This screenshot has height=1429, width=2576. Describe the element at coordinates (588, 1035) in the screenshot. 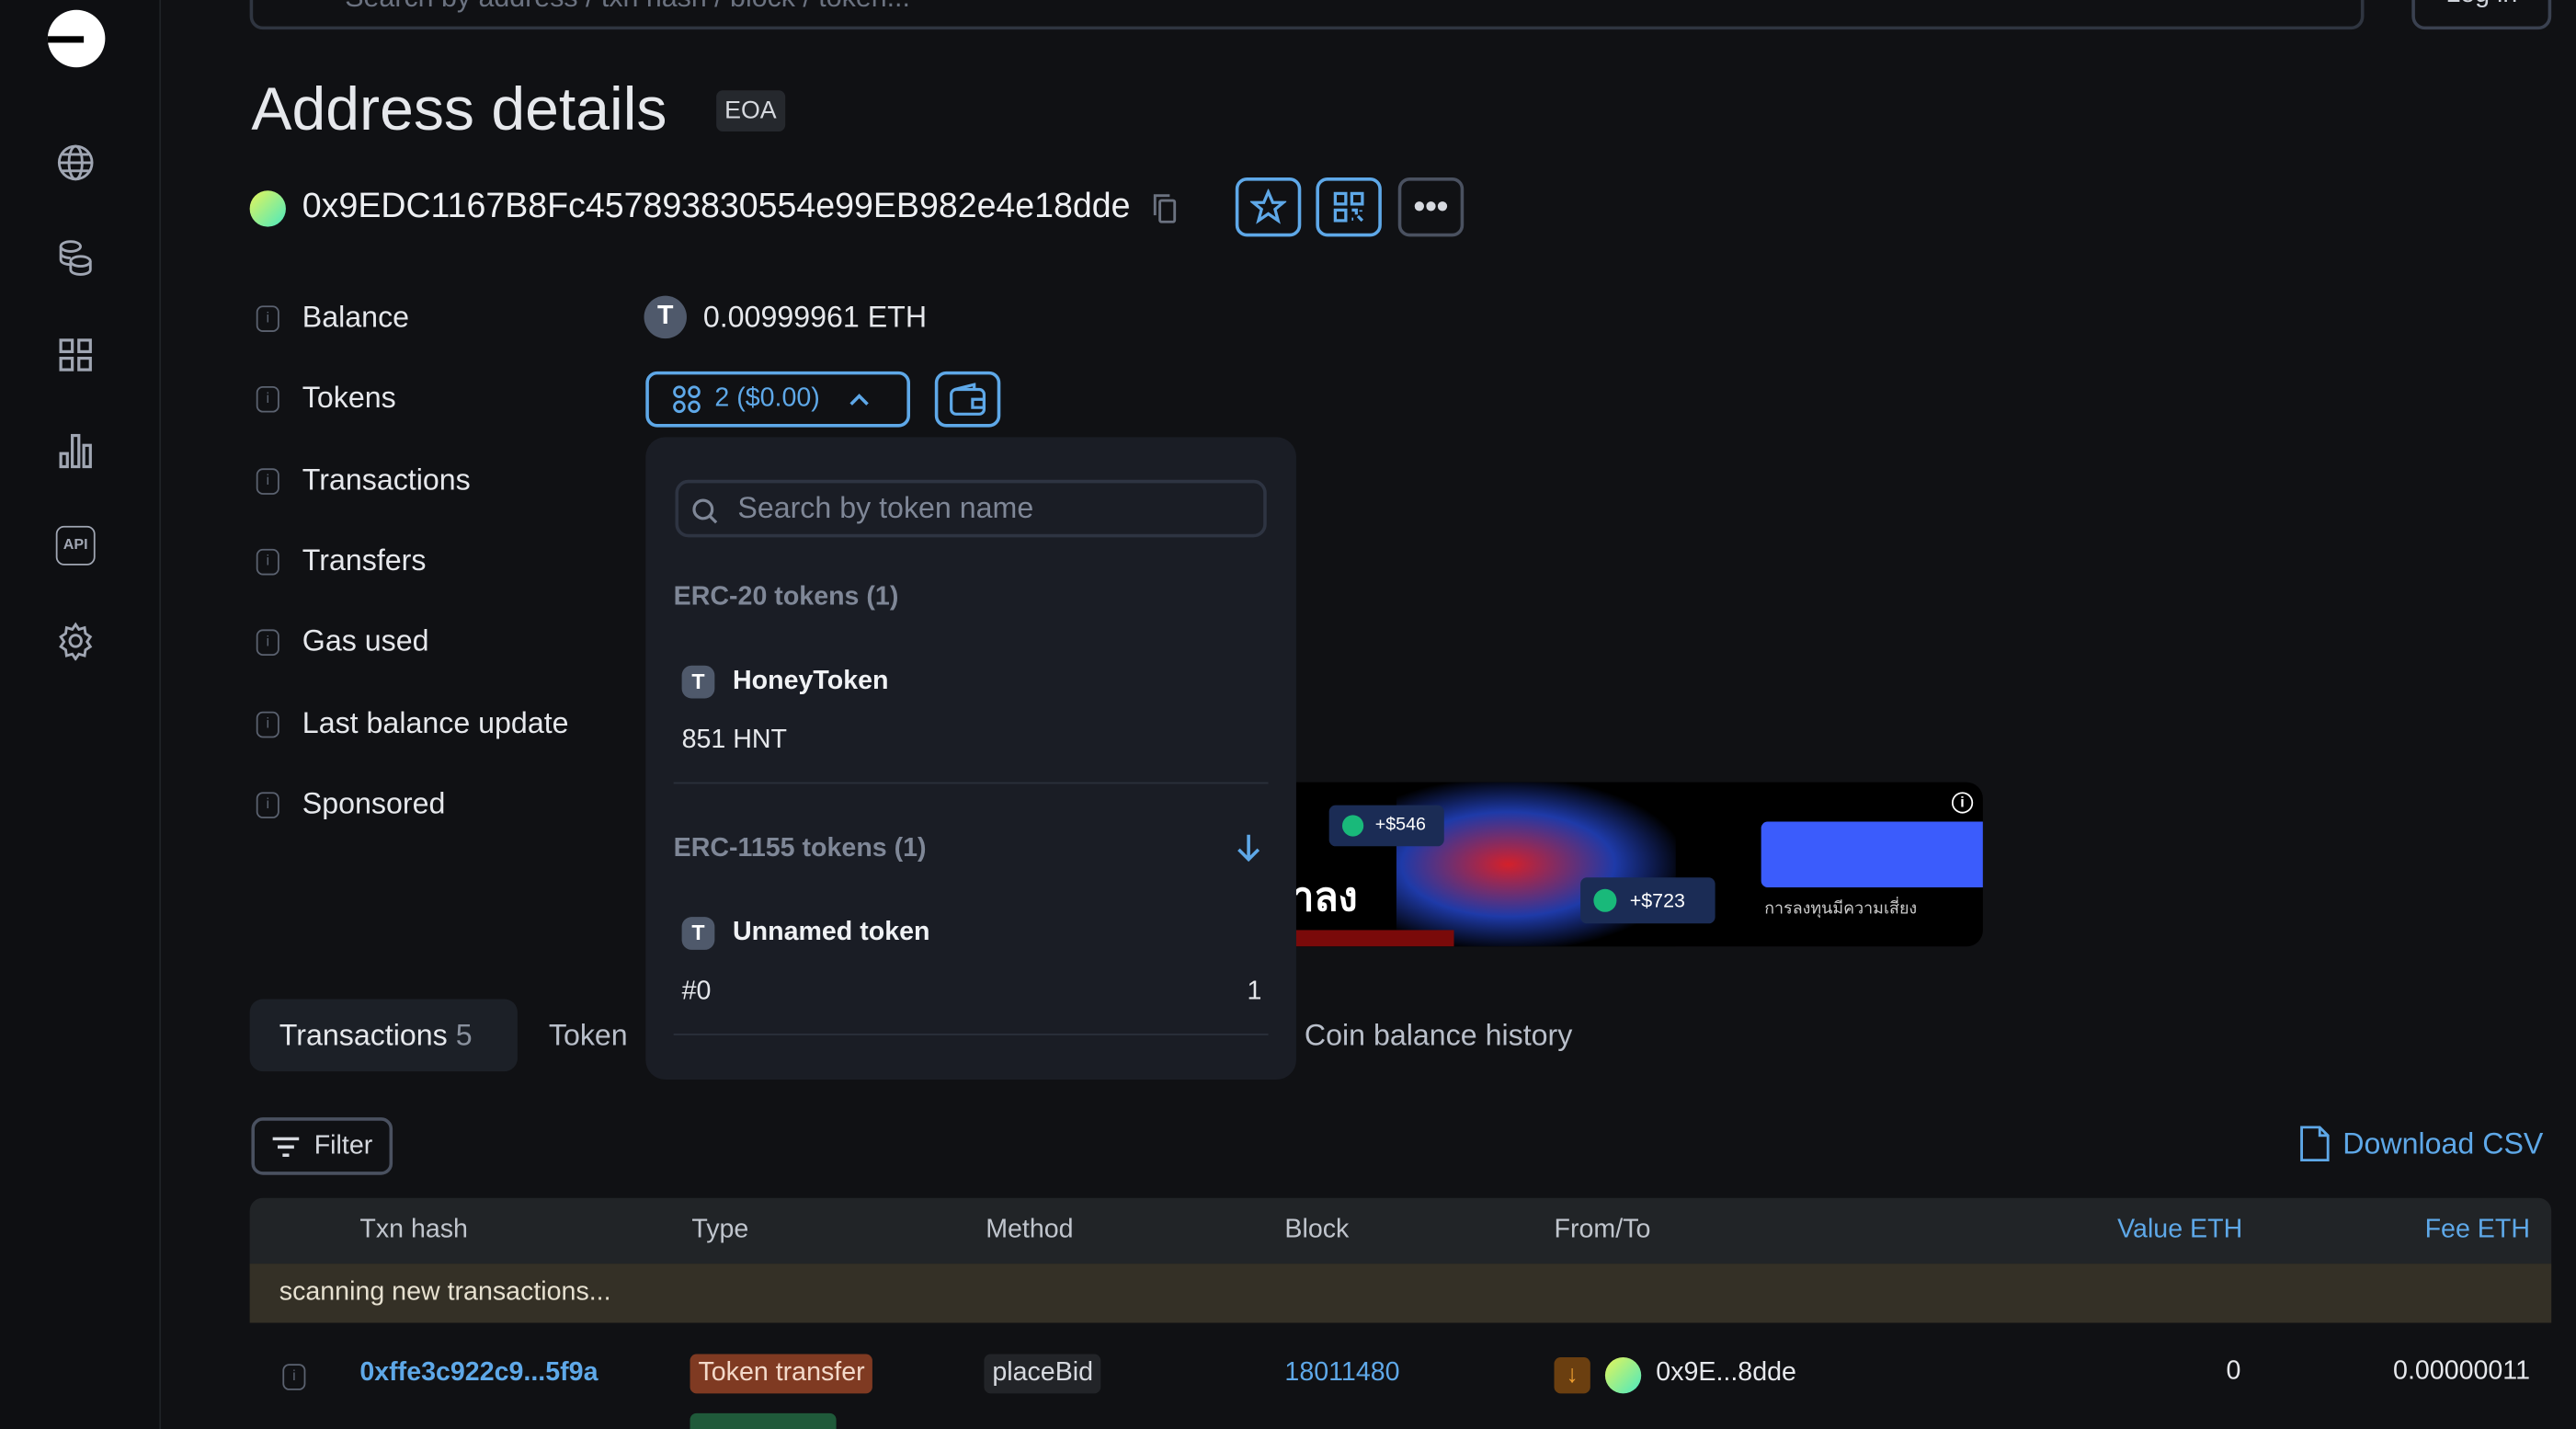

I see `tab-token-transfers: Token` at that location.